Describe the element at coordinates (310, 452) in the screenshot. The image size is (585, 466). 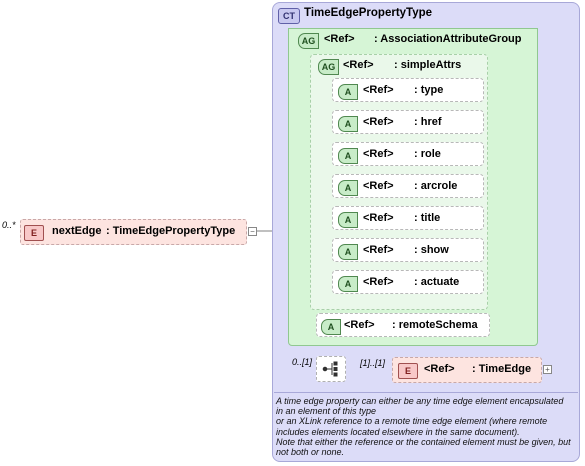
I see `documentation-line: not both or none.` at that location.